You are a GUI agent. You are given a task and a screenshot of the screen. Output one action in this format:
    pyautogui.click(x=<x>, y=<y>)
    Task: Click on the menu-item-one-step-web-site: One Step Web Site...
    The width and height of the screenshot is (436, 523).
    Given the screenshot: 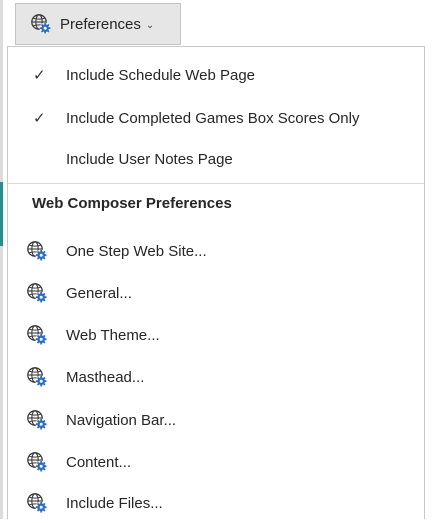 What is the action you would take?
    pyautogui.click(x=216, y=251)
    